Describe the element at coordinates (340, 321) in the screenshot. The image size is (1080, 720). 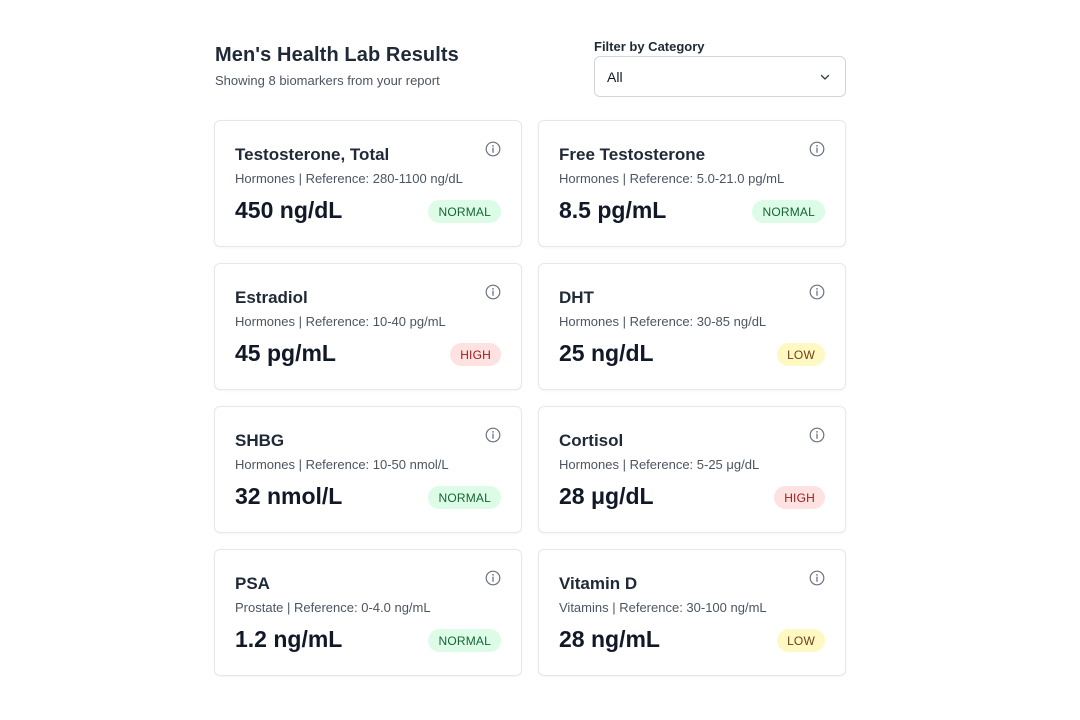
I see `biomarker-reference: Hormones | Reference: 10-40 pg/mL` at that location.